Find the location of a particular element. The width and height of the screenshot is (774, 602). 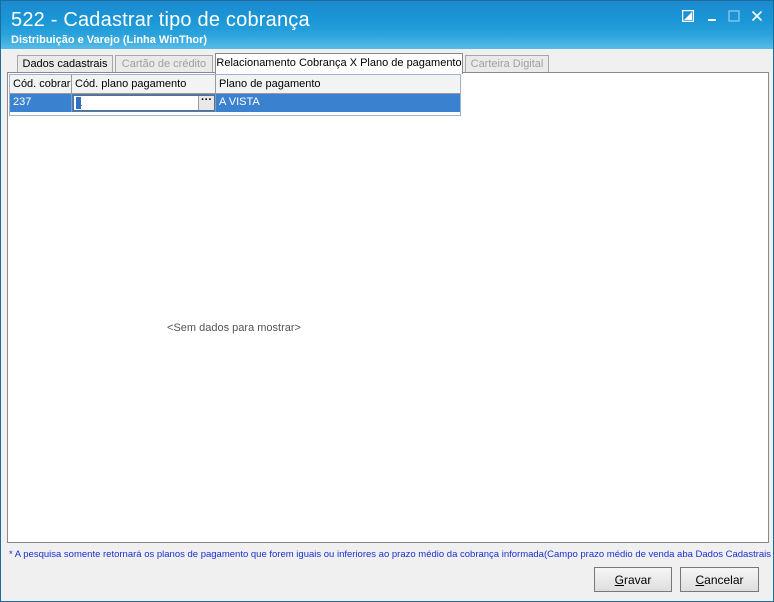

tab-label: Cartão de crédito is located at coordinates (164, 64).